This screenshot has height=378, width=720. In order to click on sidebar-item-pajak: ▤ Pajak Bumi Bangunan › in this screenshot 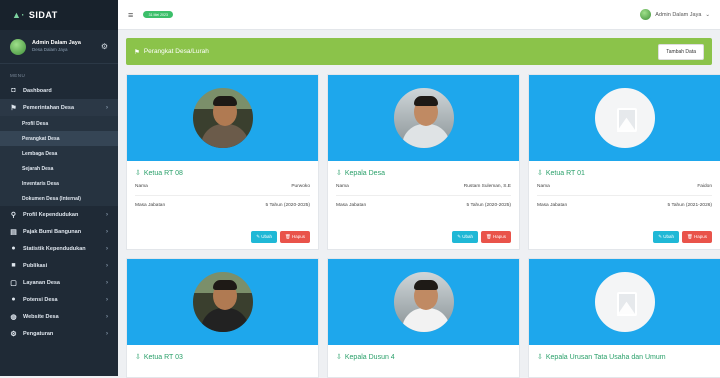, I will do `click(59, 231)`.